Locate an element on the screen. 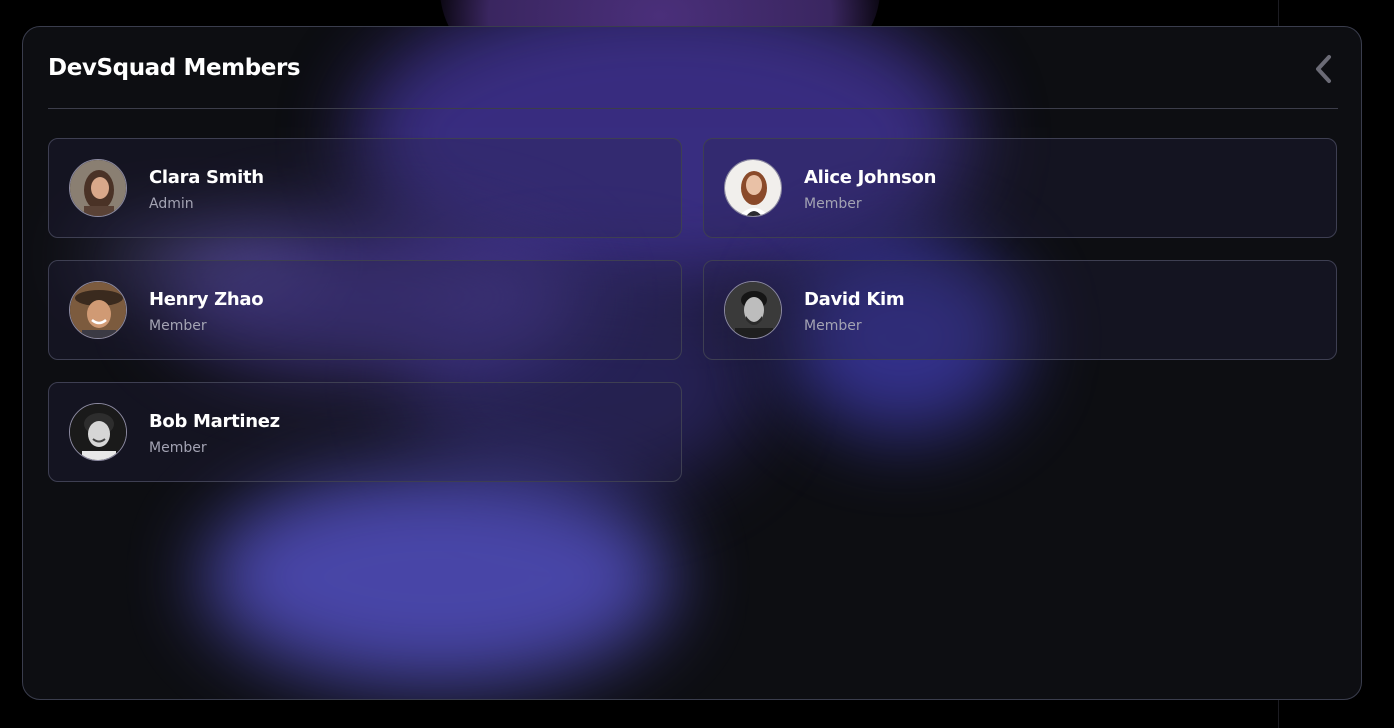  chevron-left-icon is located at coordinates (1323, 69).